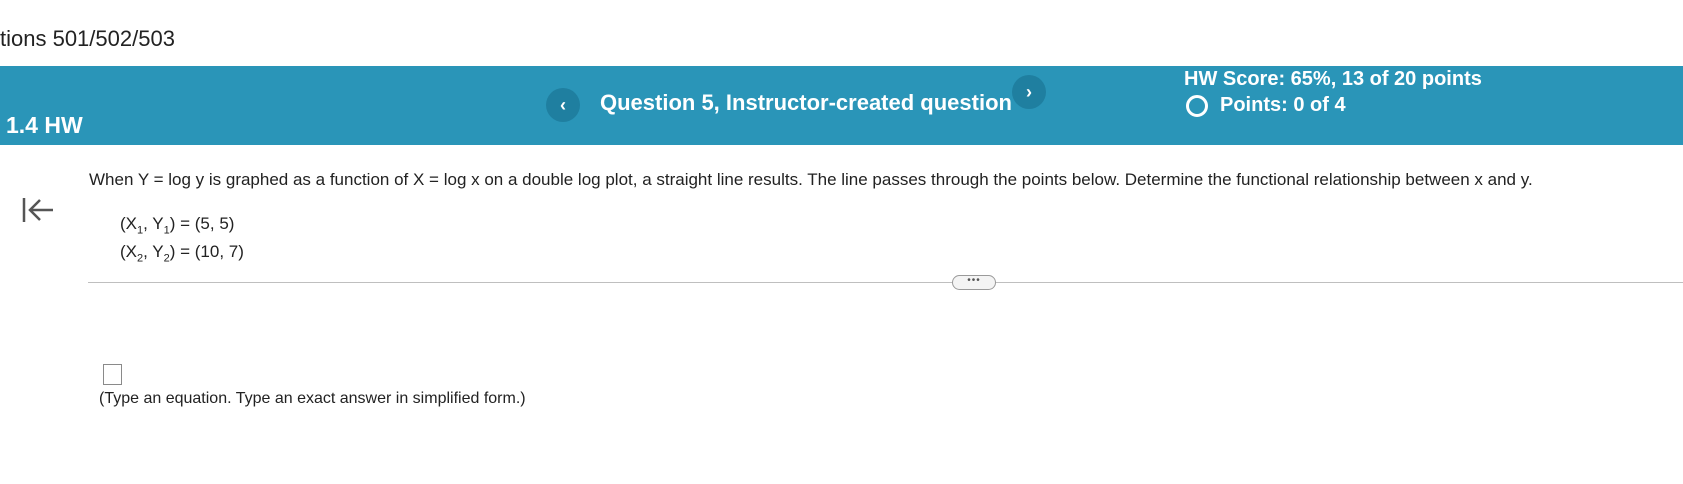 The image size is (1683, 484). What do you see at coordinates (112, 374) in the screenshot?
I see `answer-input` at bounding box center [112, 374].